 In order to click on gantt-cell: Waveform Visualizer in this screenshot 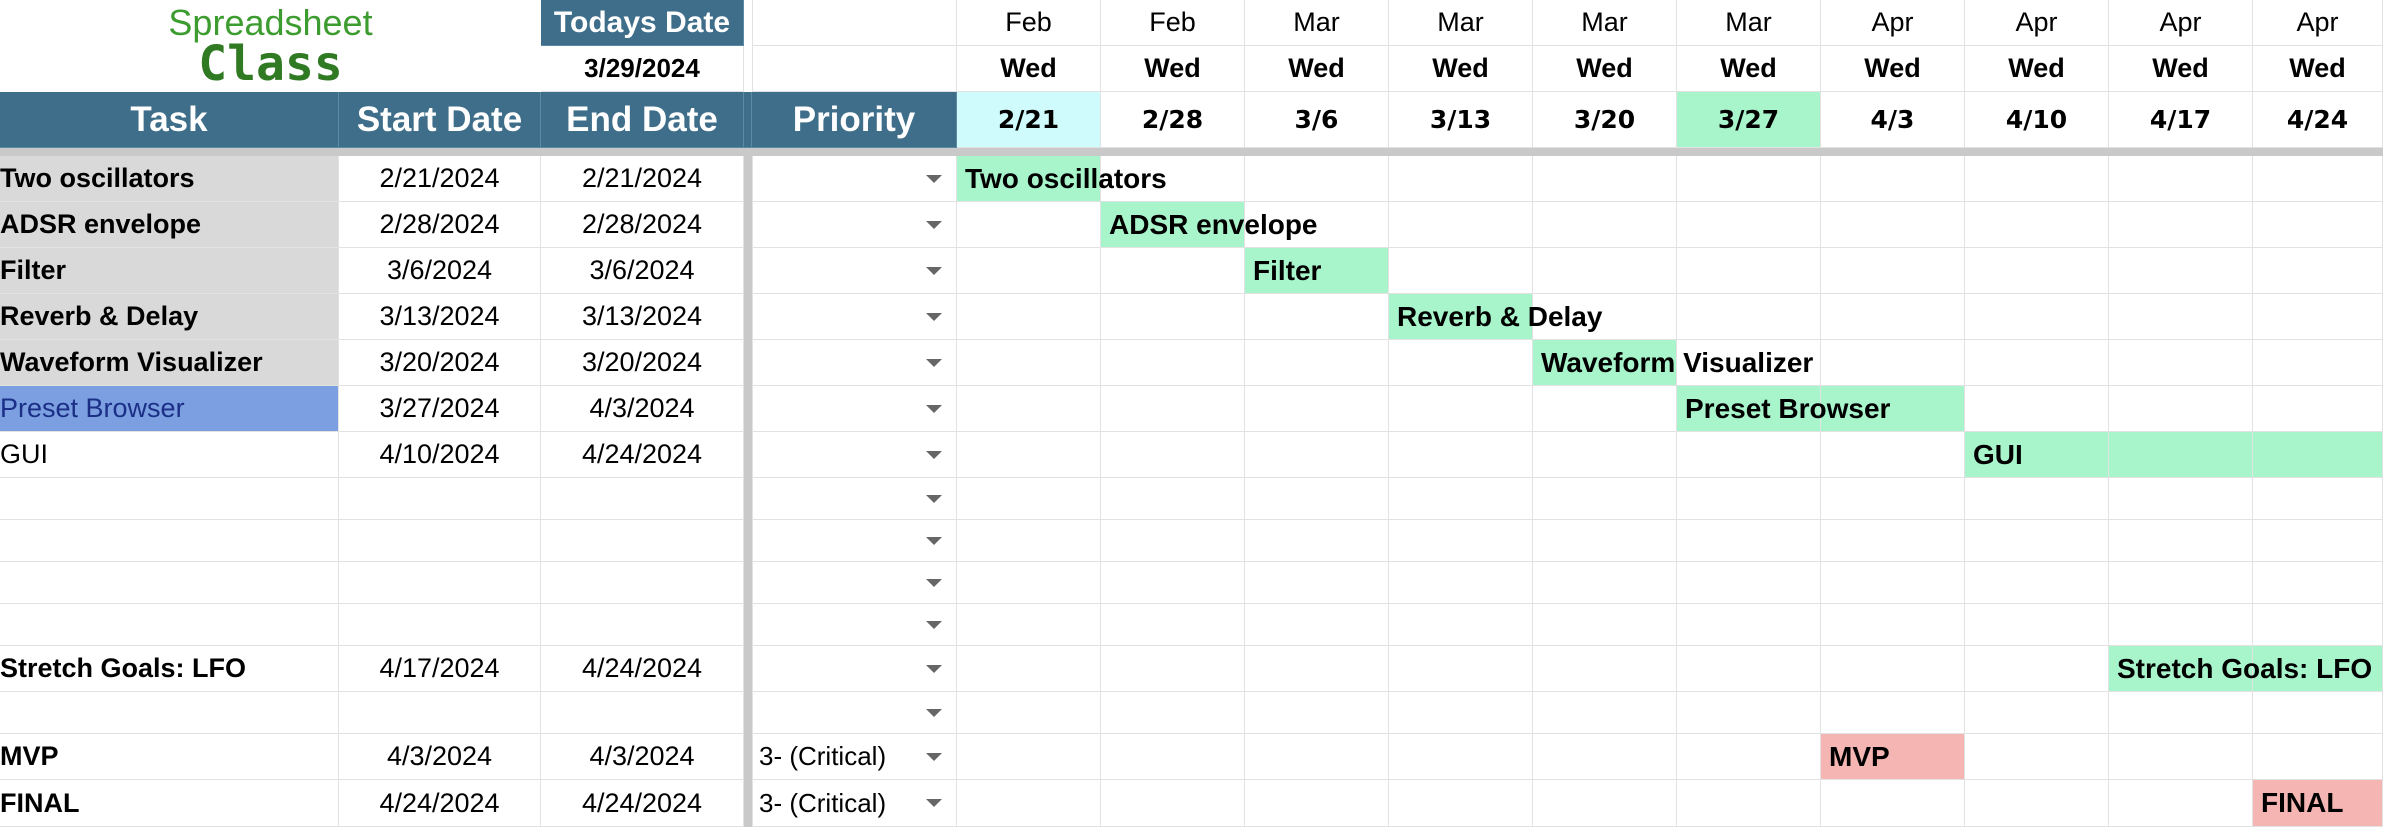, I will do `click(1673, 363)`.